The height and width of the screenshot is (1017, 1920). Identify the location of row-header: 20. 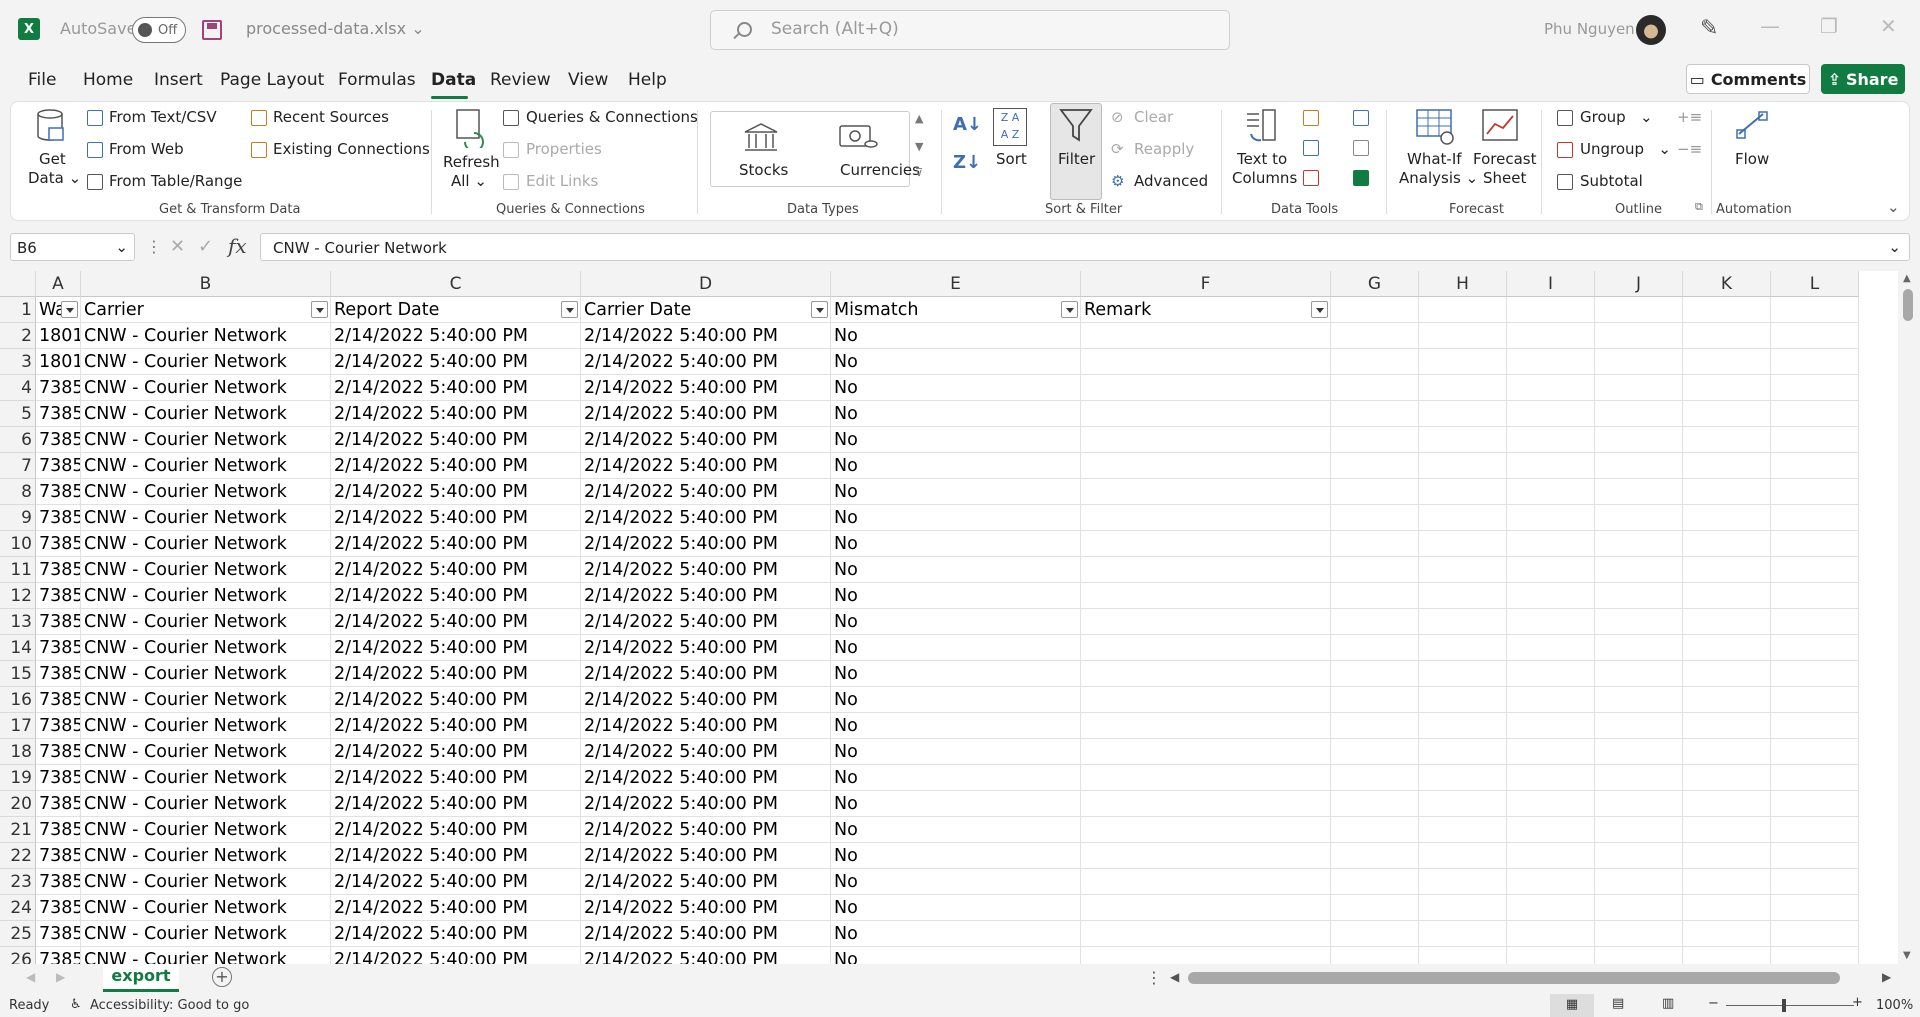
(18, 804).